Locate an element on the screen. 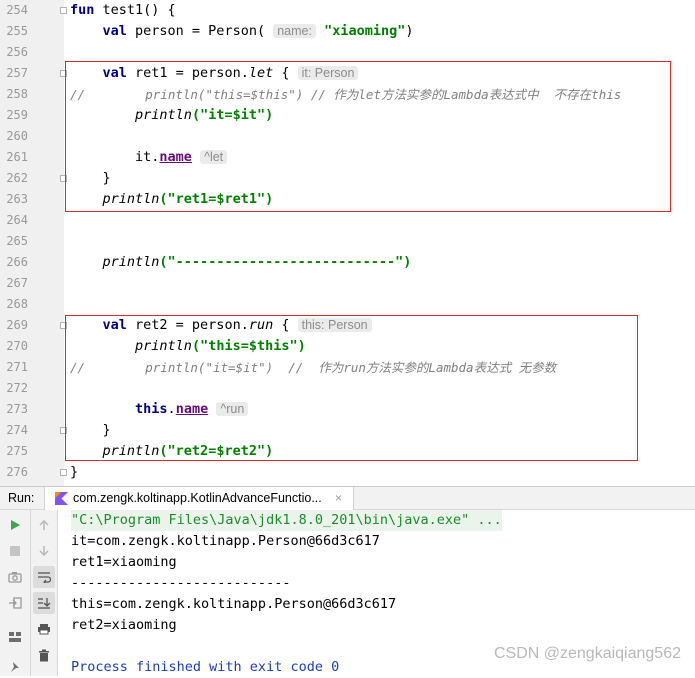 The height and width of the screenshot is (678, 695). line-number: 254 is located at coordinates (17, 10).